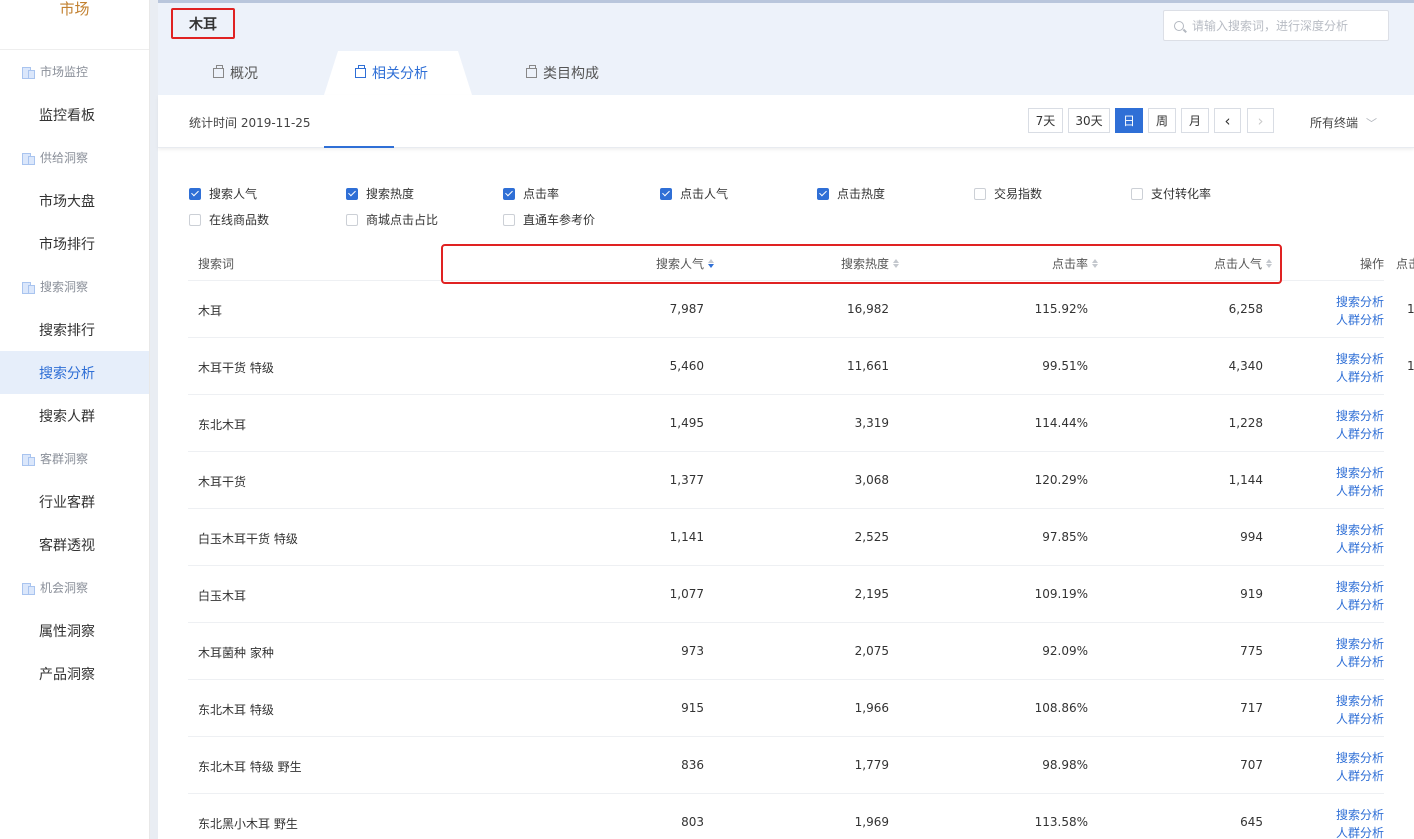 This screenshot has height=839, width=1414. Describe the element at coordinates (692, 765) in the screenshot. I see `cell-value: 836` at that location.